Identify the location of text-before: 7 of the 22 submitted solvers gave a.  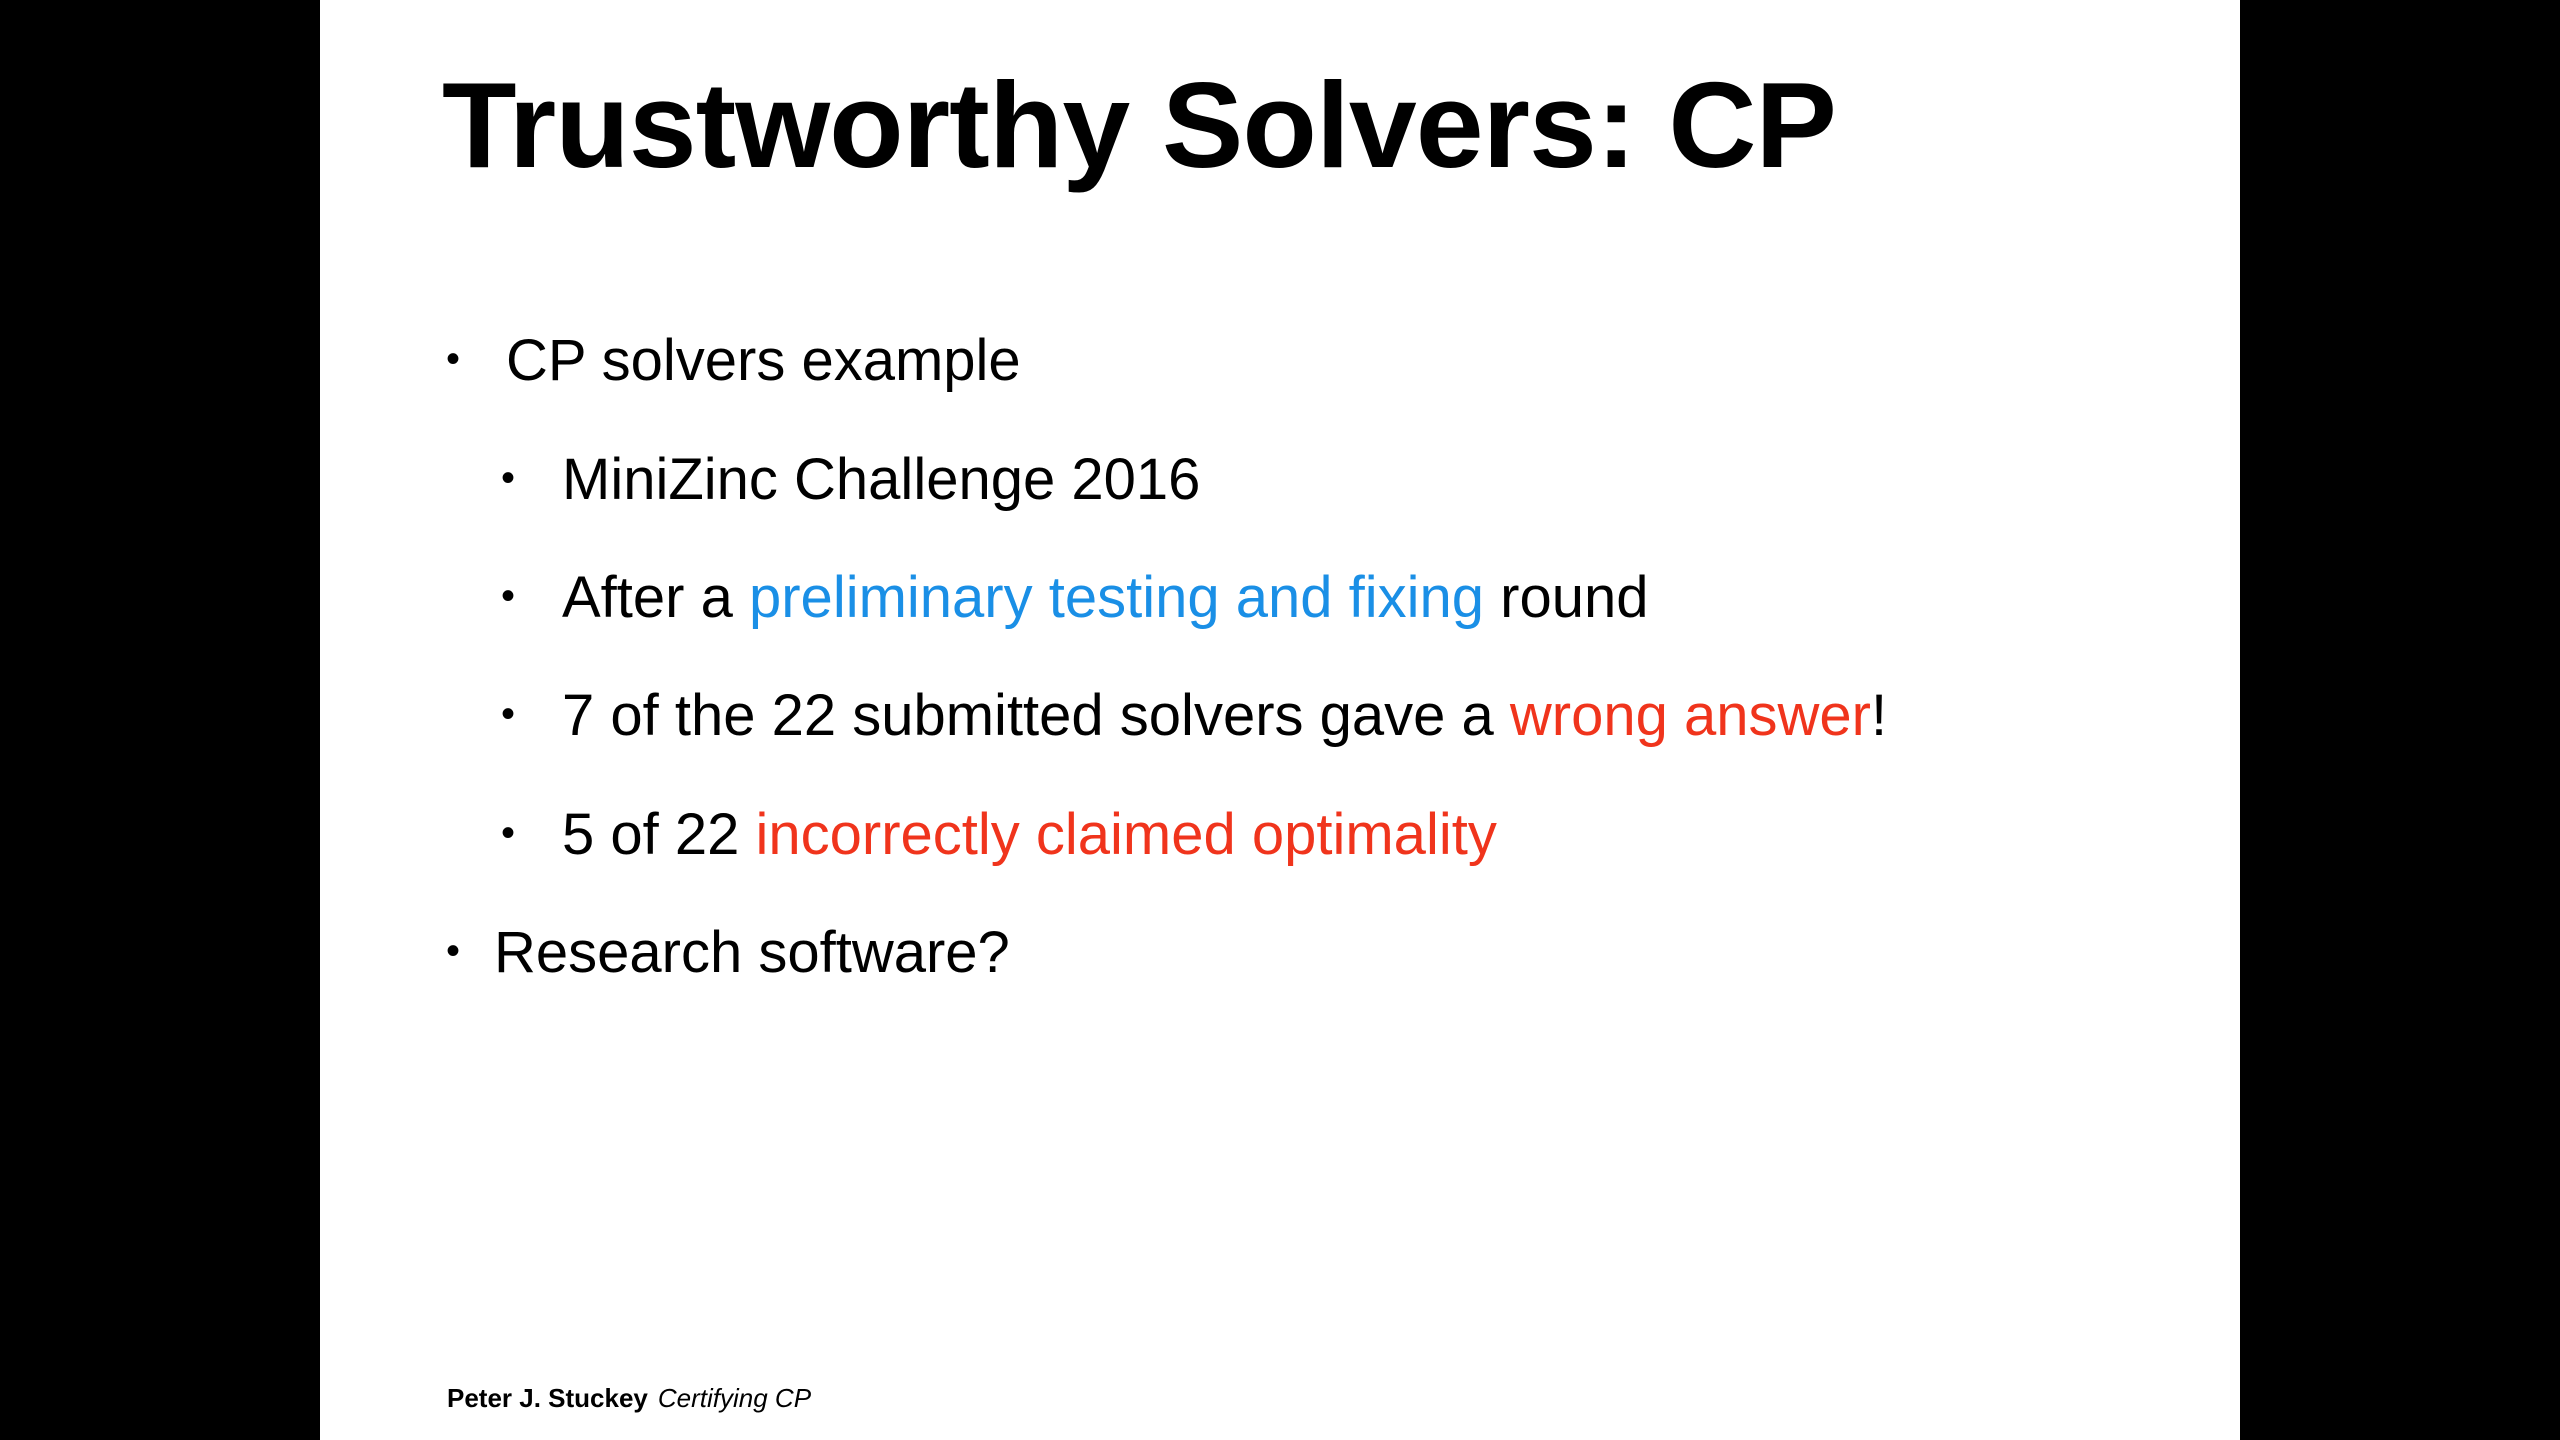
(1036, 715).